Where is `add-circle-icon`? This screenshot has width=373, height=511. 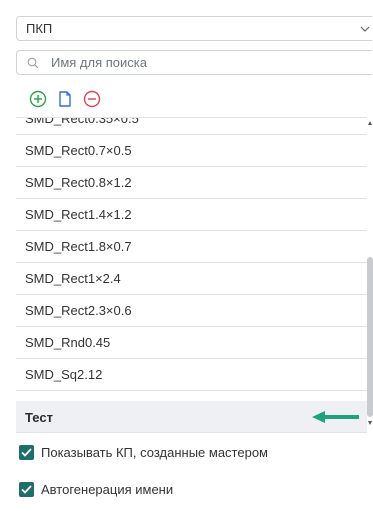
add-circle-icon is located at coordinates (38, 99).